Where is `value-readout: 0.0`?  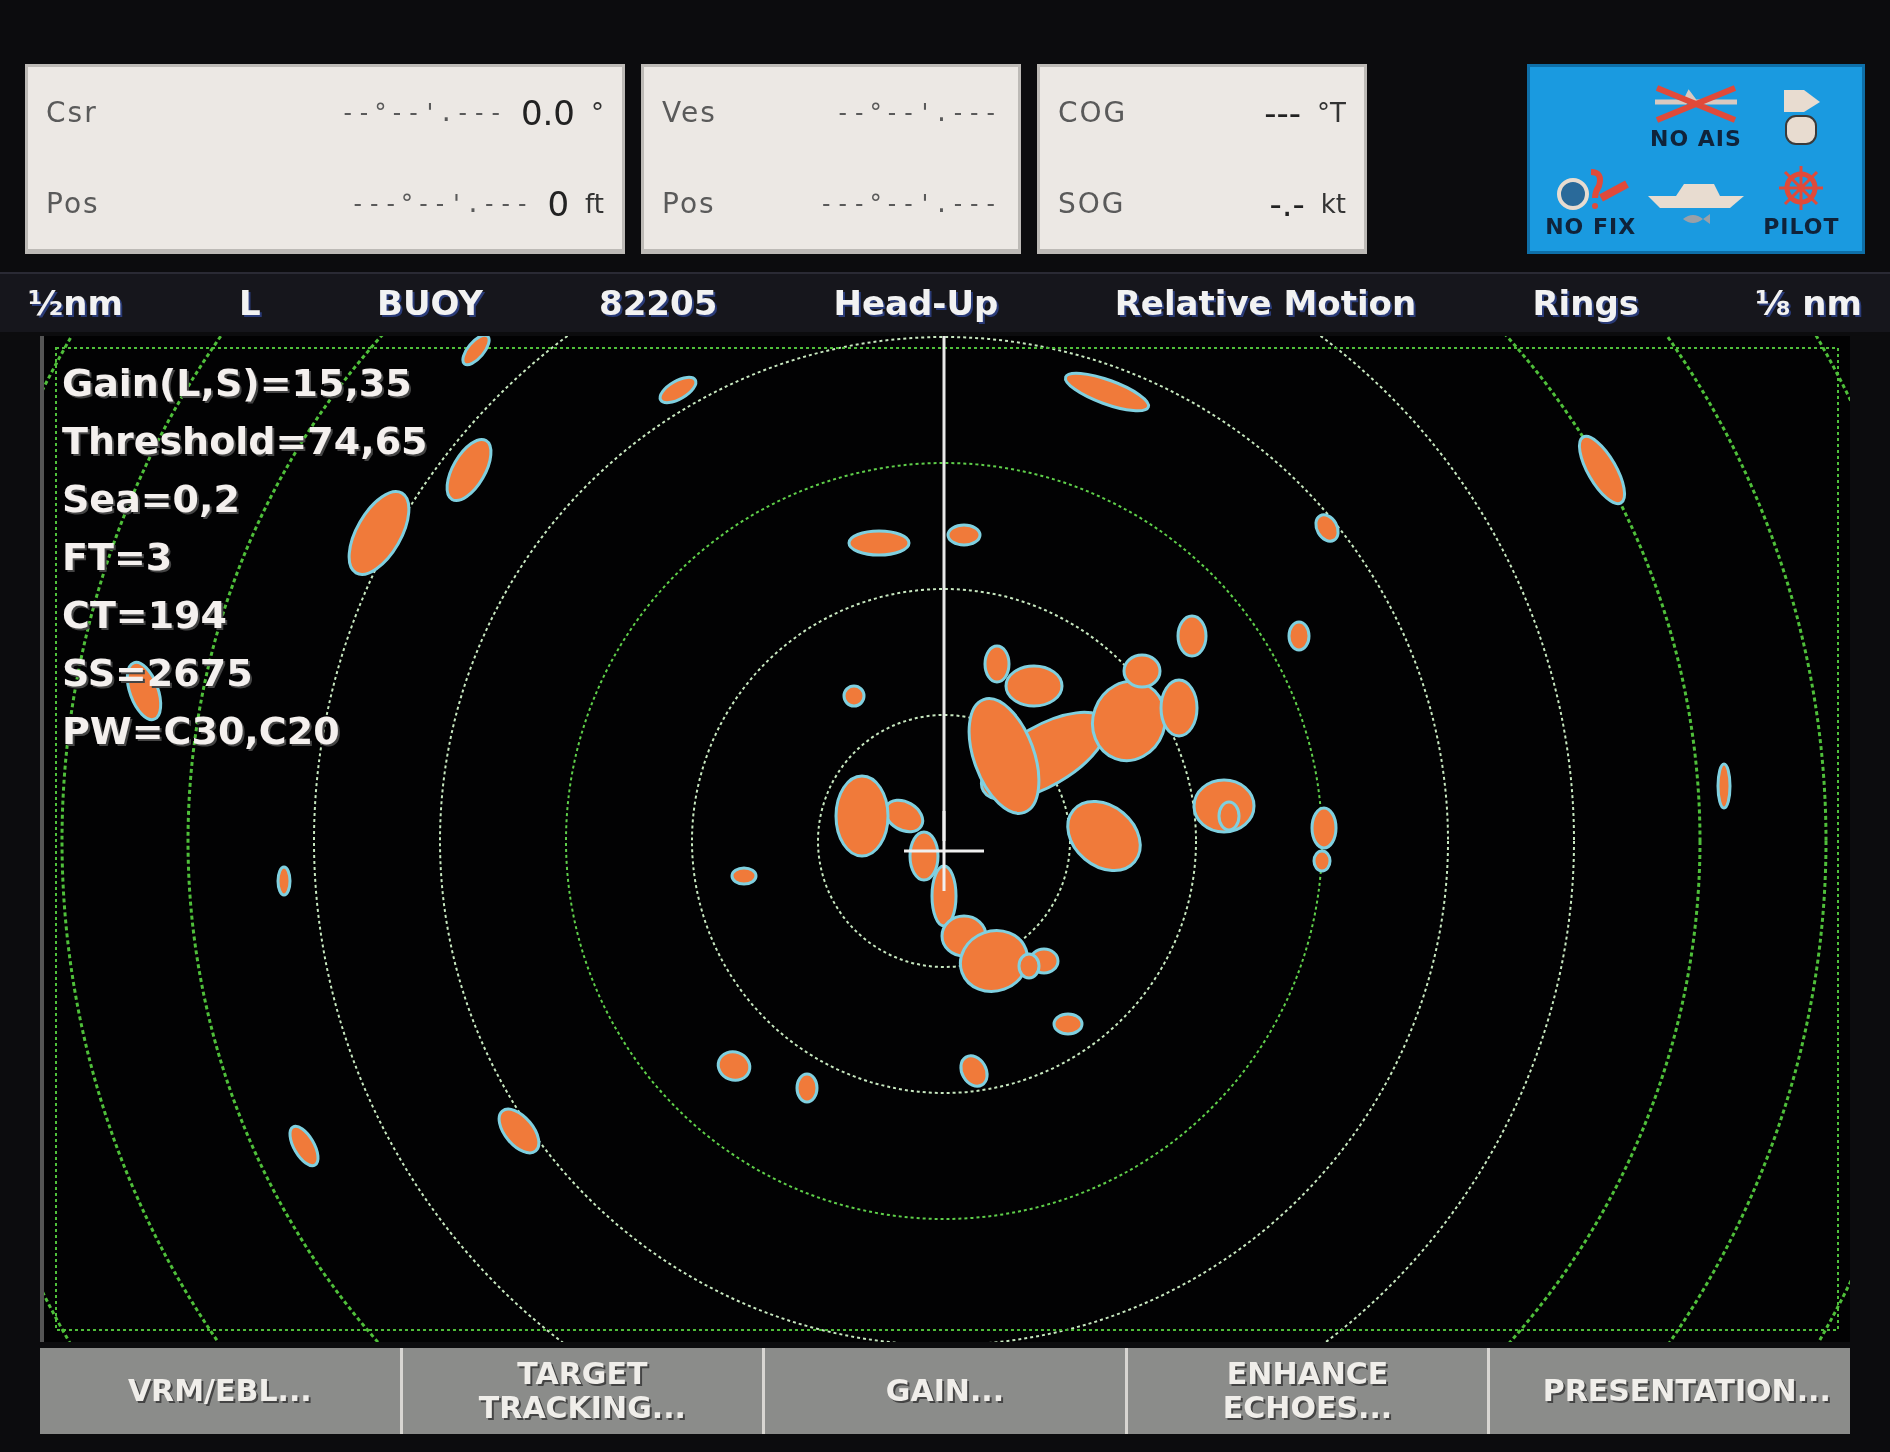
value-readout: 0.0 is located at coordinates (547, 112).